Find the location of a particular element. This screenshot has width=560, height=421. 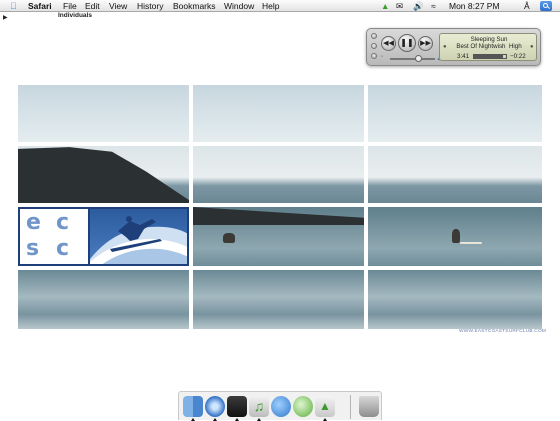

finder-icon is located at coordinates (193, 406).